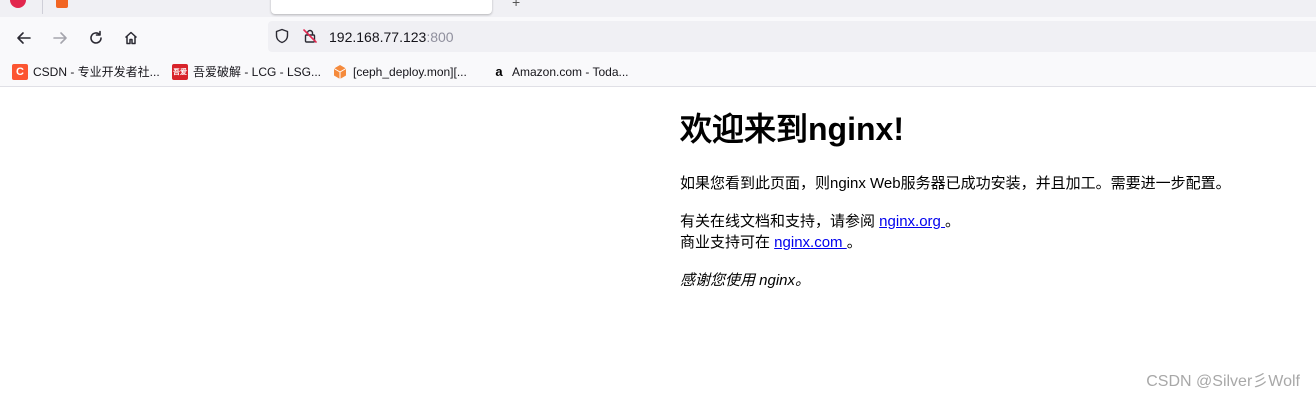  Describe the element at coordinates (499, 71) in the screenshot. I see `amazon-icon: a` at that location.